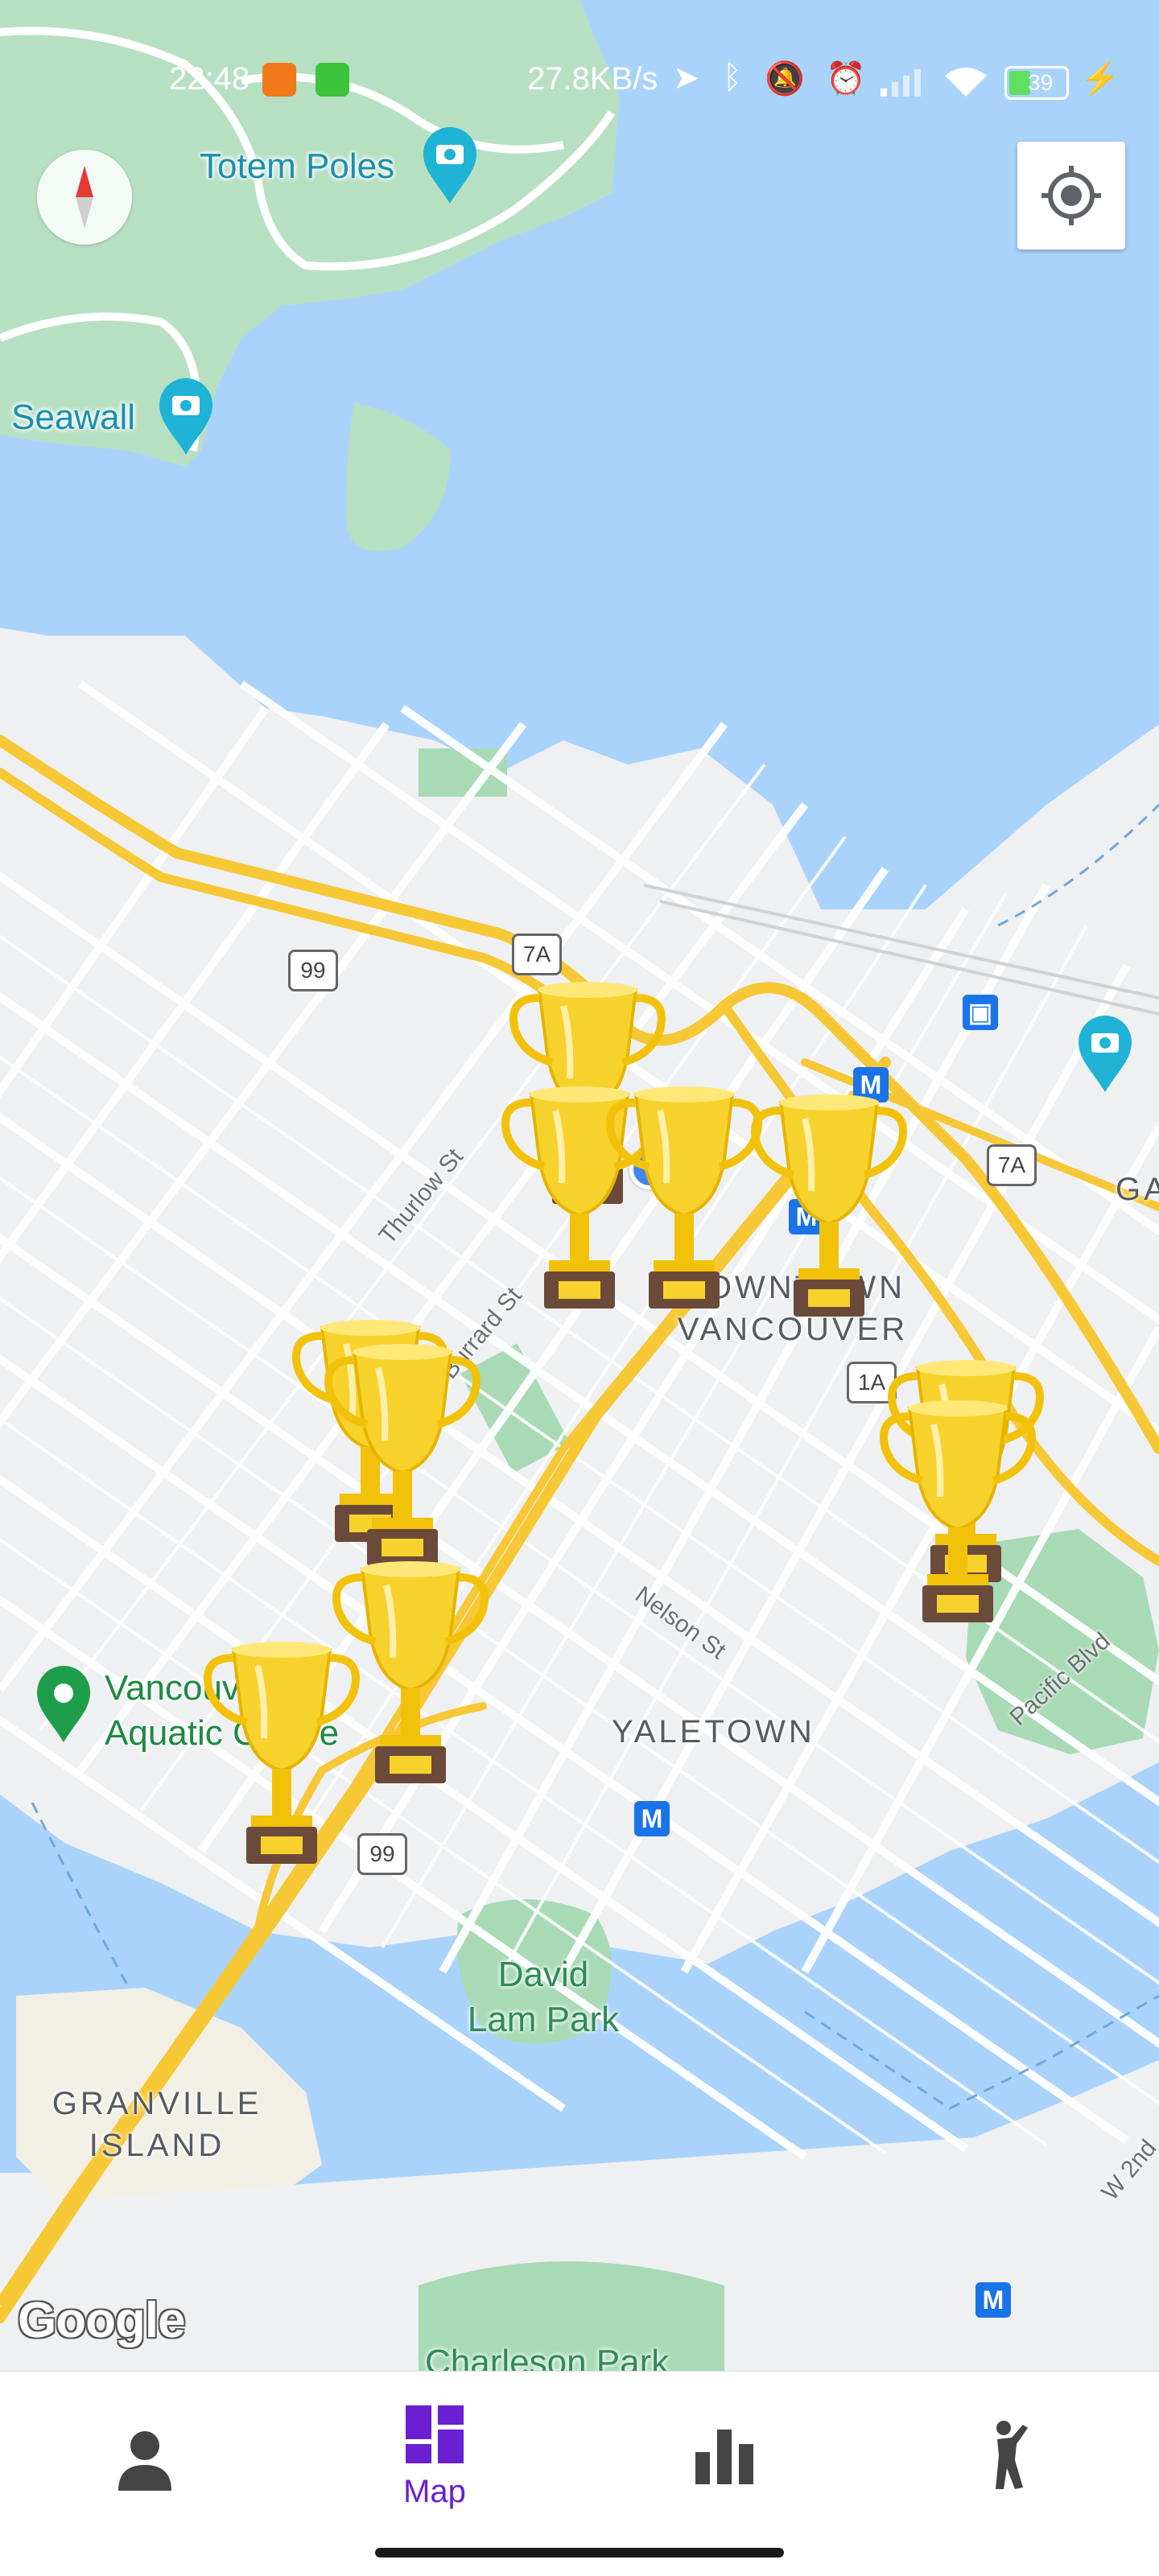  What do you see at coordinates (102, 2320) in the screenshot?
I see `google-attribution: Google` at bounding box center [102, 2320].